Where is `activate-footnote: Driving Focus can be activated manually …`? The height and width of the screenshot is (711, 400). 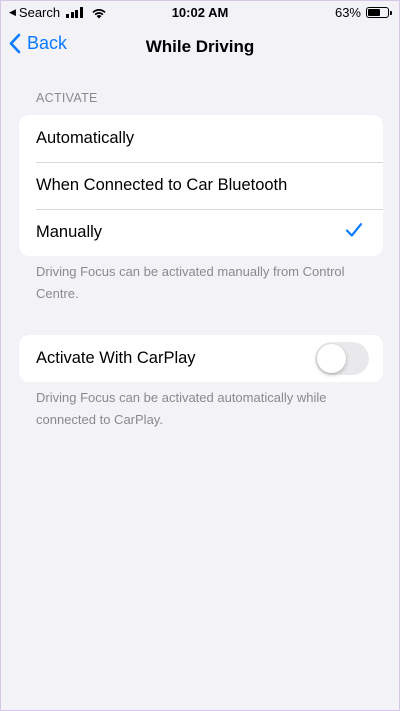 activate-footnote: Driving Focus can be activated manually … is located at coordinates (190, 282).